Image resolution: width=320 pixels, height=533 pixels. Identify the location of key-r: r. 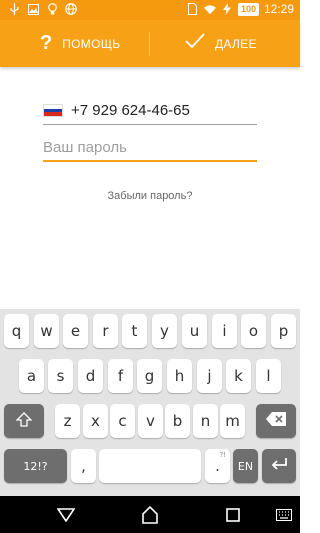
(105, 331).